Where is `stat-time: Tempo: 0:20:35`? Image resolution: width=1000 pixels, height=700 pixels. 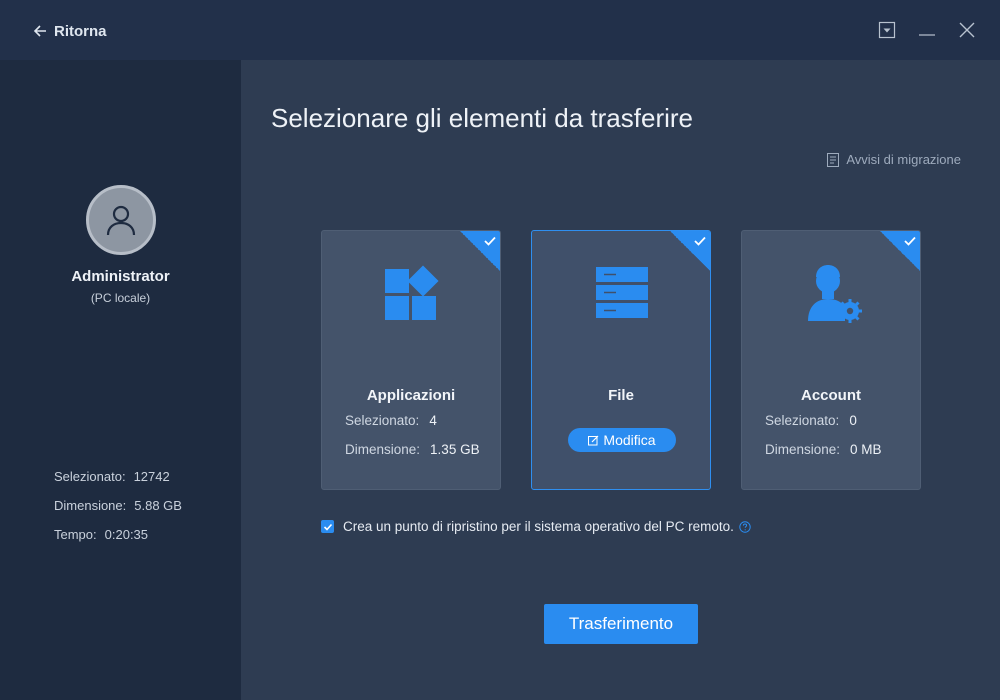
stat-time: Tempo: 0:20:35 is located at coordinates (118, 541).